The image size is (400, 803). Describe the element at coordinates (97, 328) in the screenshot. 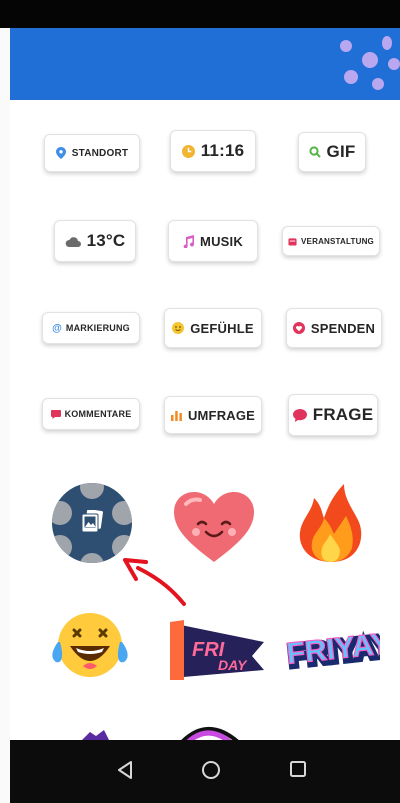

I see `sticker-label: MARKIERUNG` at that location.